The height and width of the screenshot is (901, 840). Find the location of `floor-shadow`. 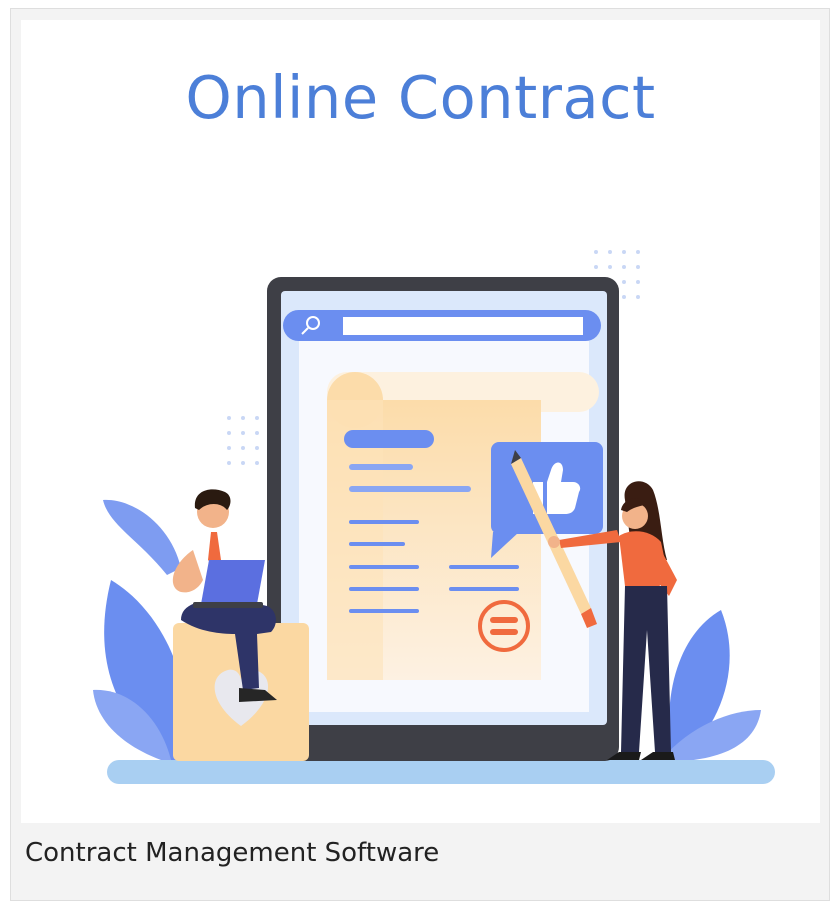

floor-shadow is located at coordinates (441, 772).